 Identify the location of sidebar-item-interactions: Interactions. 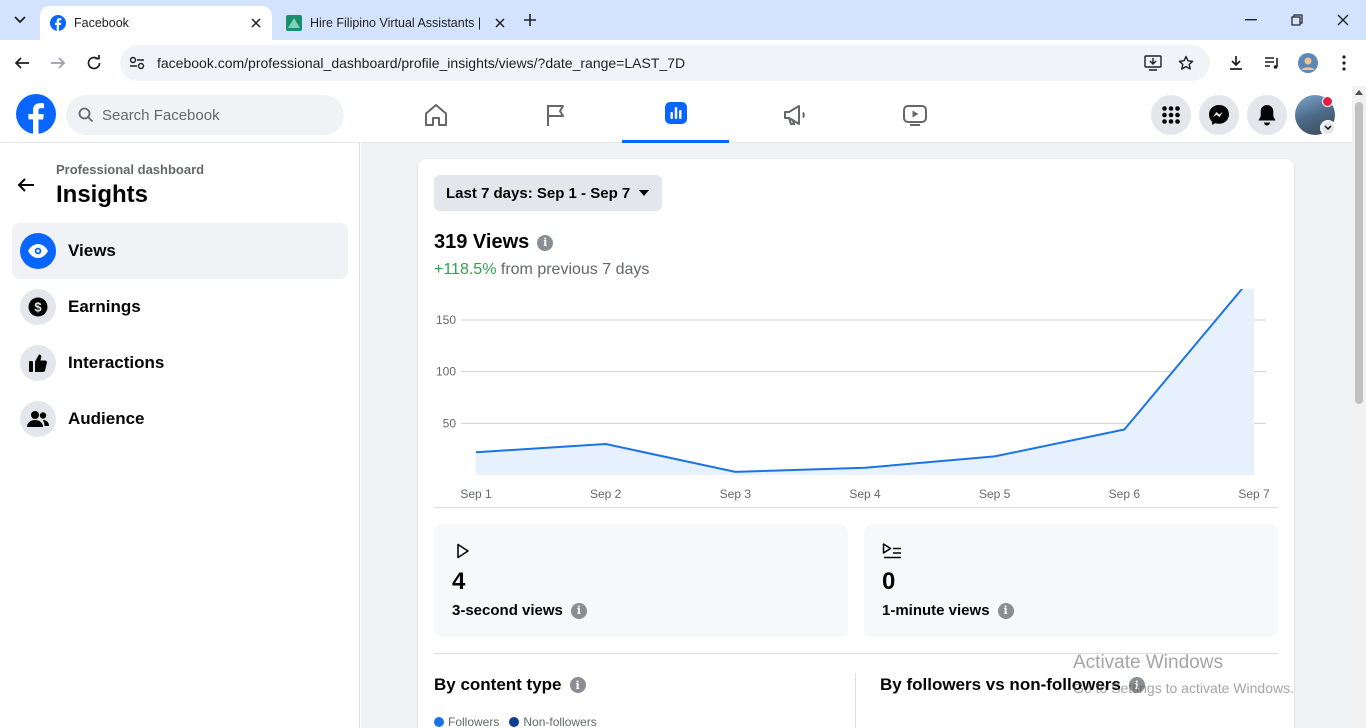
(180, 363).